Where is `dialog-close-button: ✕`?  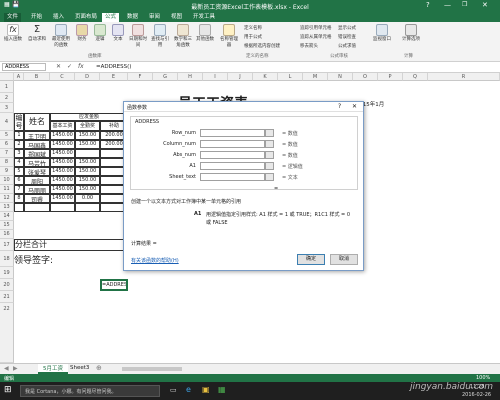 dialog-close-button: ✕ is located at coordinates (354, 106).